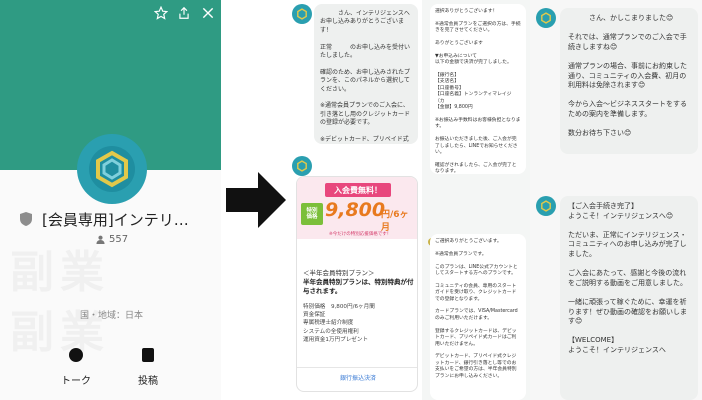 This screenshot has width=702, height=400. What do you see at coordinates (76, 355) in the screenshot?
I see `chat-icon` at bounding box center [76, 355].